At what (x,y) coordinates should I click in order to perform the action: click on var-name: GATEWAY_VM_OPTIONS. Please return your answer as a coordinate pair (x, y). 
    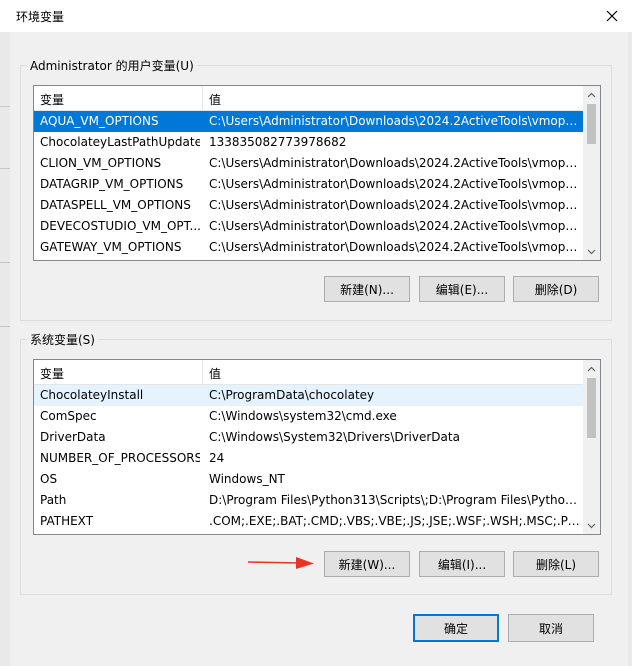
    Looking at the image, I should click on (111, 247).